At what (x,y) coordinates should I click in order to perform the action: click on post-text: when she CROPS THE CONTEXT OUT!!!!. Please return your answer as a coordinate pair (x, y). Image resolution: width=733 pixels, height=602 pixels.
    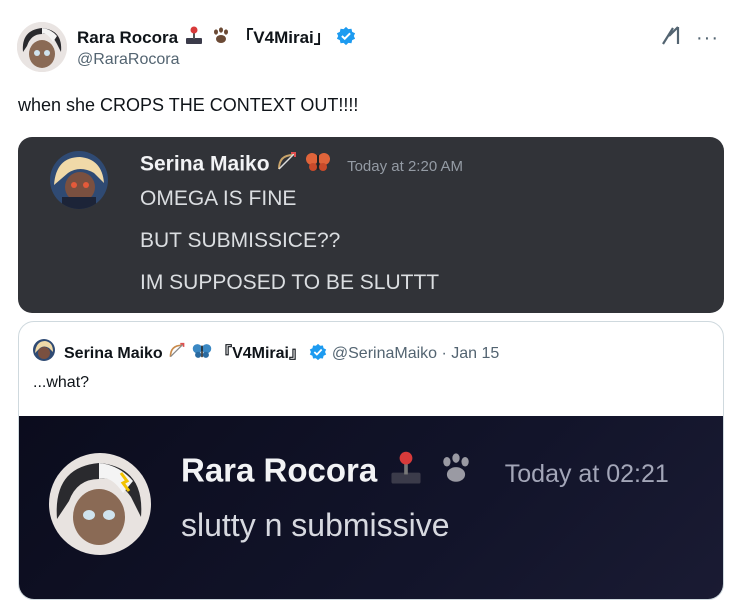
    Looking at the image, I should click on (188, 105).